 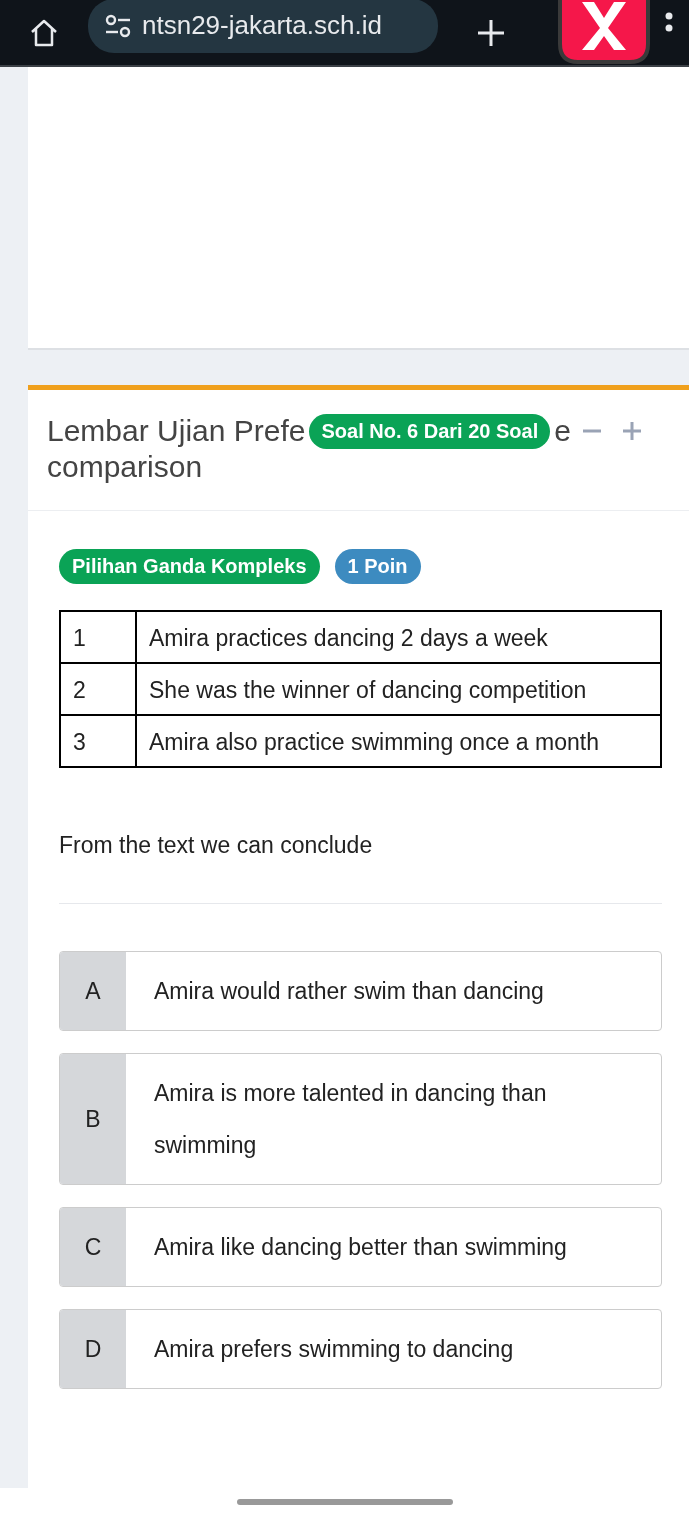 What do you see at coordinates (377, 566) in the screenshot?
I see `points-badge: 1 Poin` at bounding box center [377, 566].